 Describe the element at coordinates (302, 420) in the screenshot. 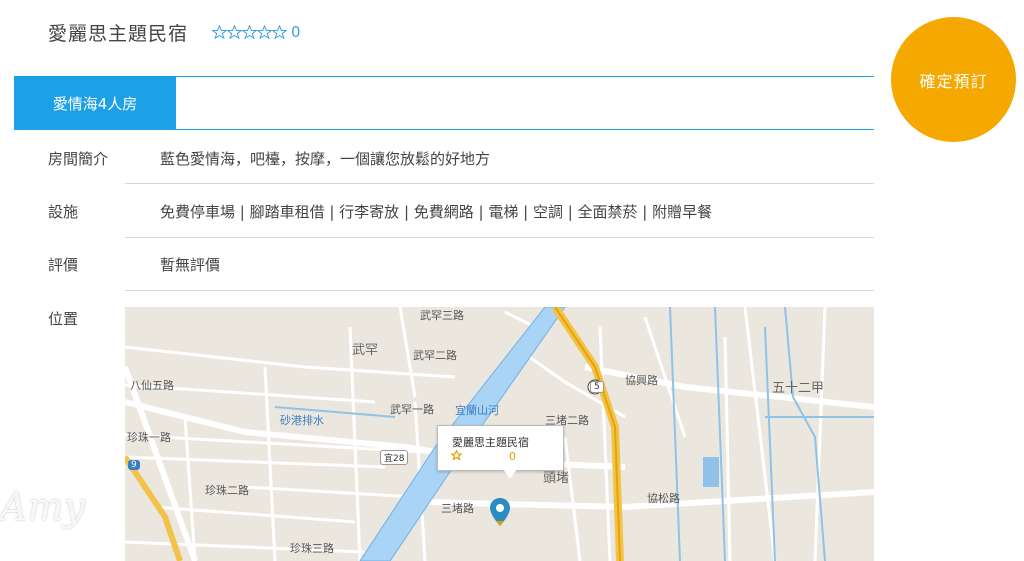

I see `map-water-label: 砂港排水` at that location.